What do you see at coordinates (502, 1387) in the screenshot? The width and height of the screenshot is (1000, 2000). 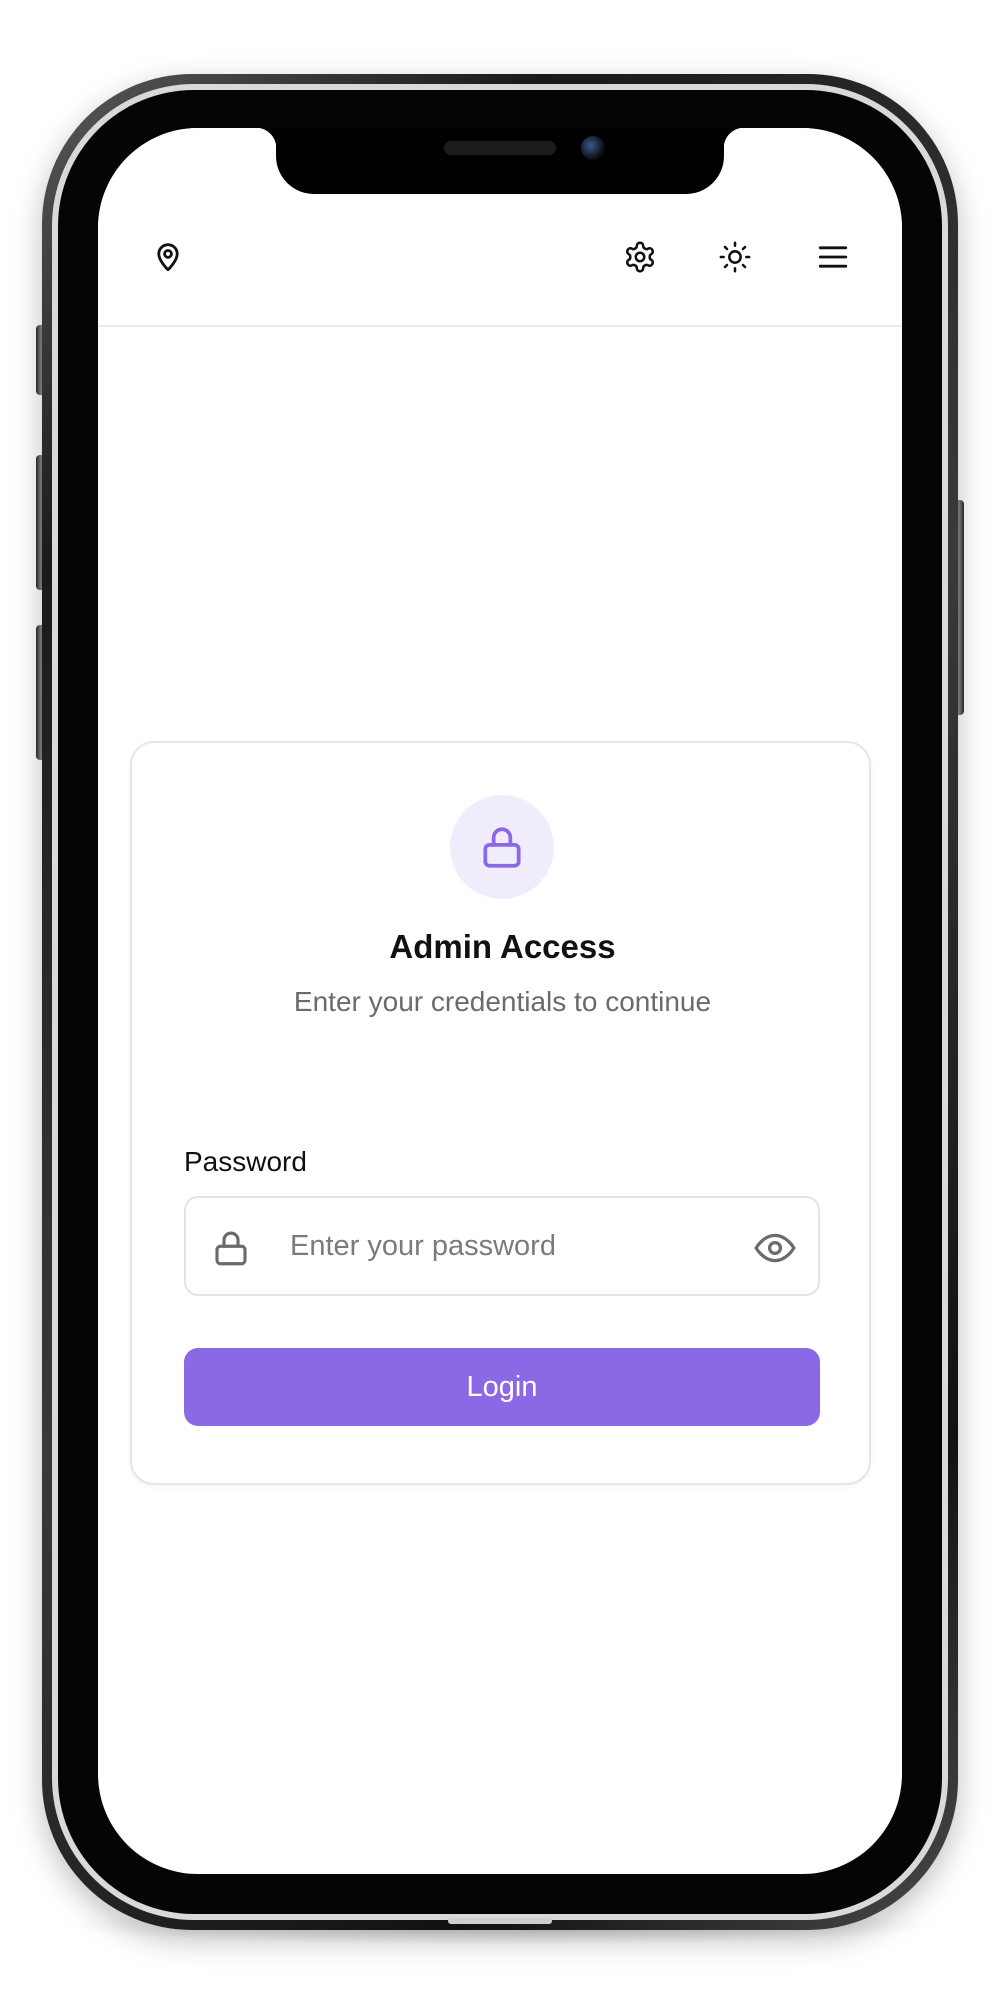 I see `login-button: Login` at bounding box center [502, 1387].